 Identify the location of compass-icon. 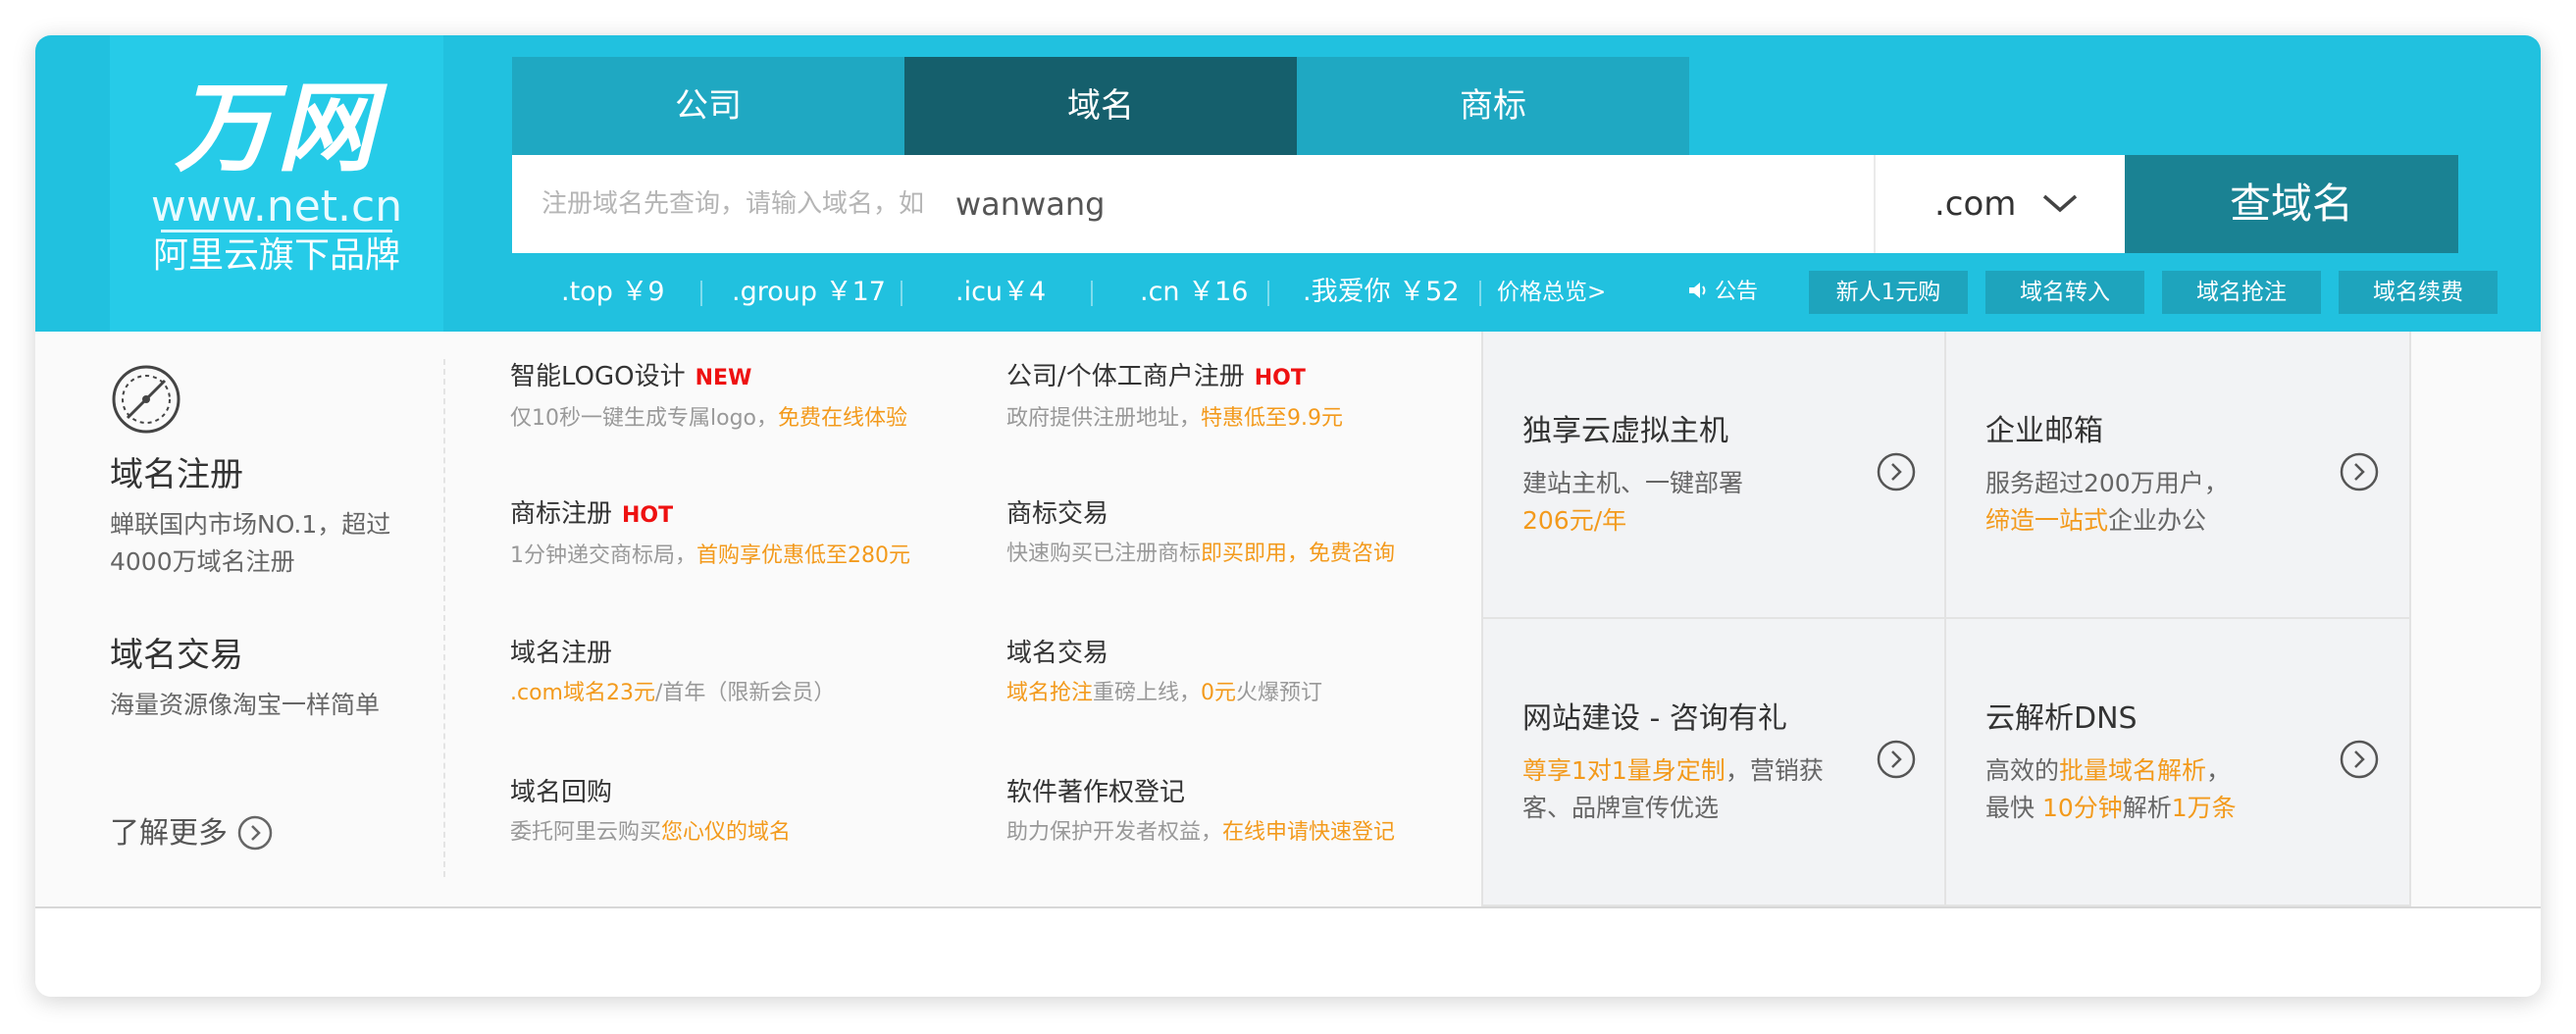
(146, 400).